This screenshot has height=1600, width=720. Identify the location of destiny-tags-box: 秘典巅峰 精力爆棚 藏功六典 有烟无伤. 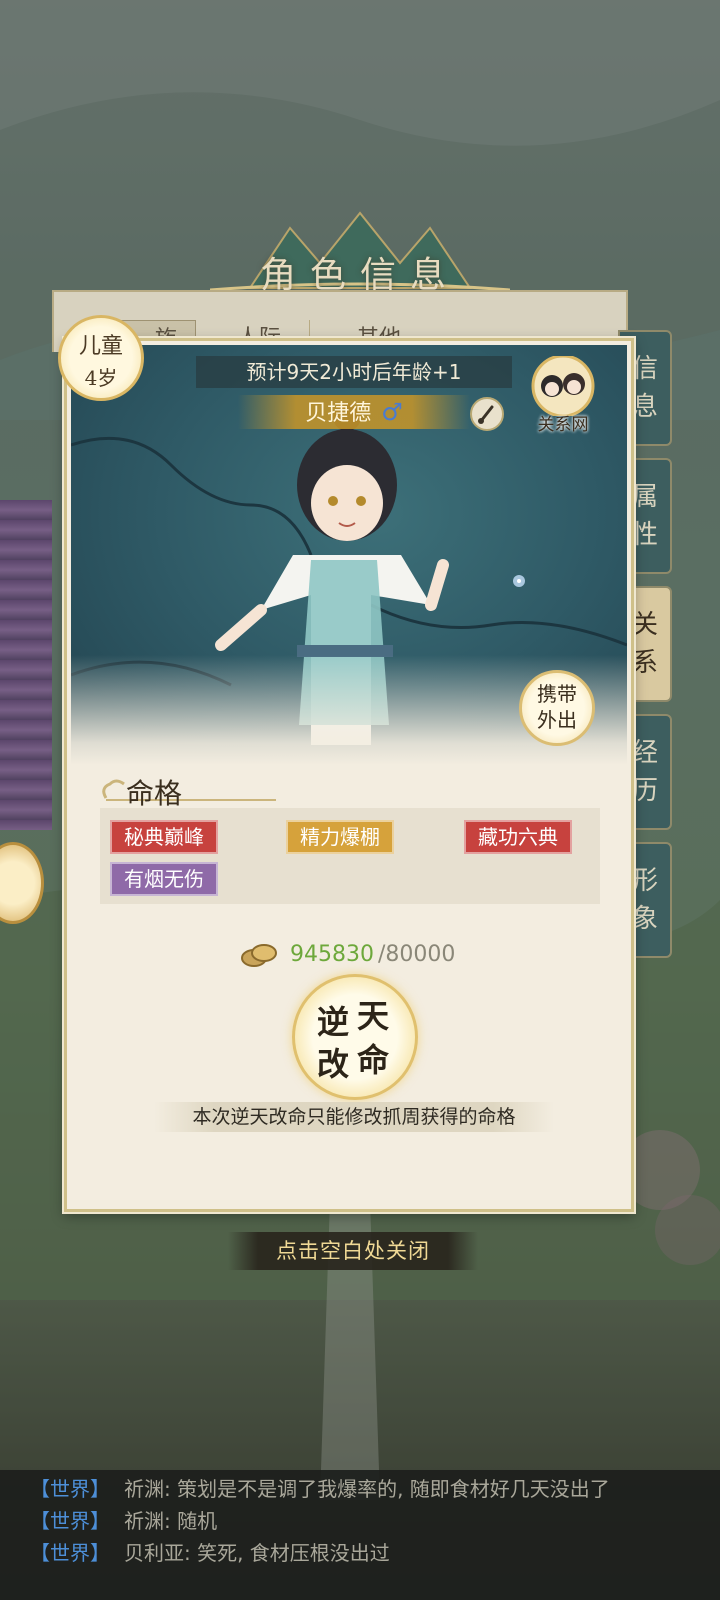
(350, 856).